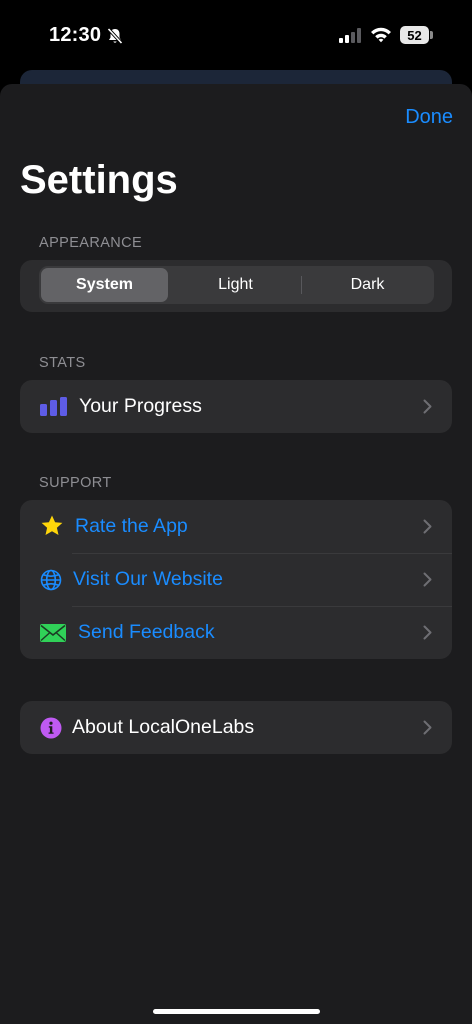 The width and height of the screenshot is (472, 1024). What do you see at coordinates (53, 635) in the screenshot?
I see `envelope-icon` at bounding box center [53, 635].